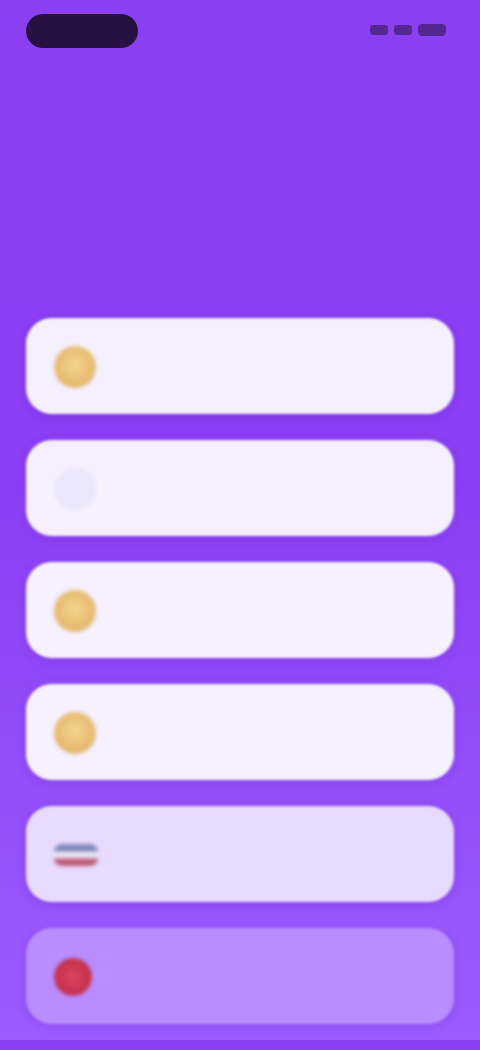 Image resolution: width=480 pixels, height=1050 pixels. I want to click on battery-icon, so click(432, 30).